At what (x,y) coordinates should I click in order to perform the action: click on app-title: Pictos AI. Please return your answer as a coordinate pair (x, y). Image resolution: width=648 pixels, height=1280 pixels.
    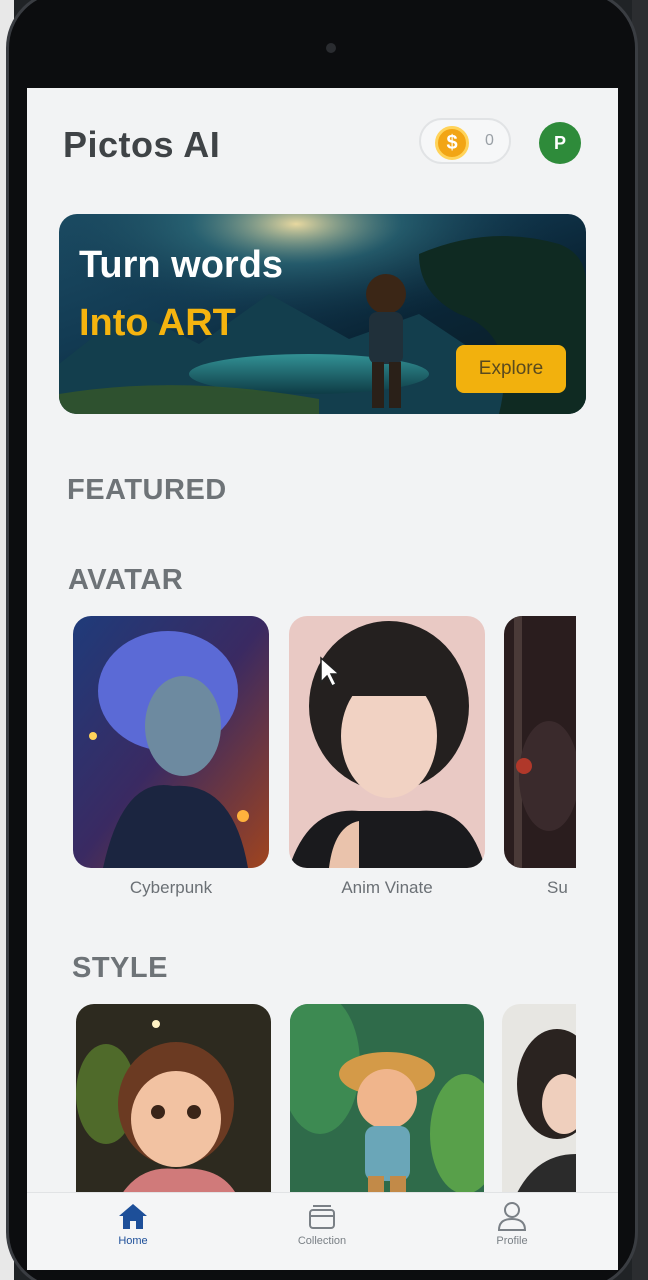
    Looking at the image, I should click on (142, 144).